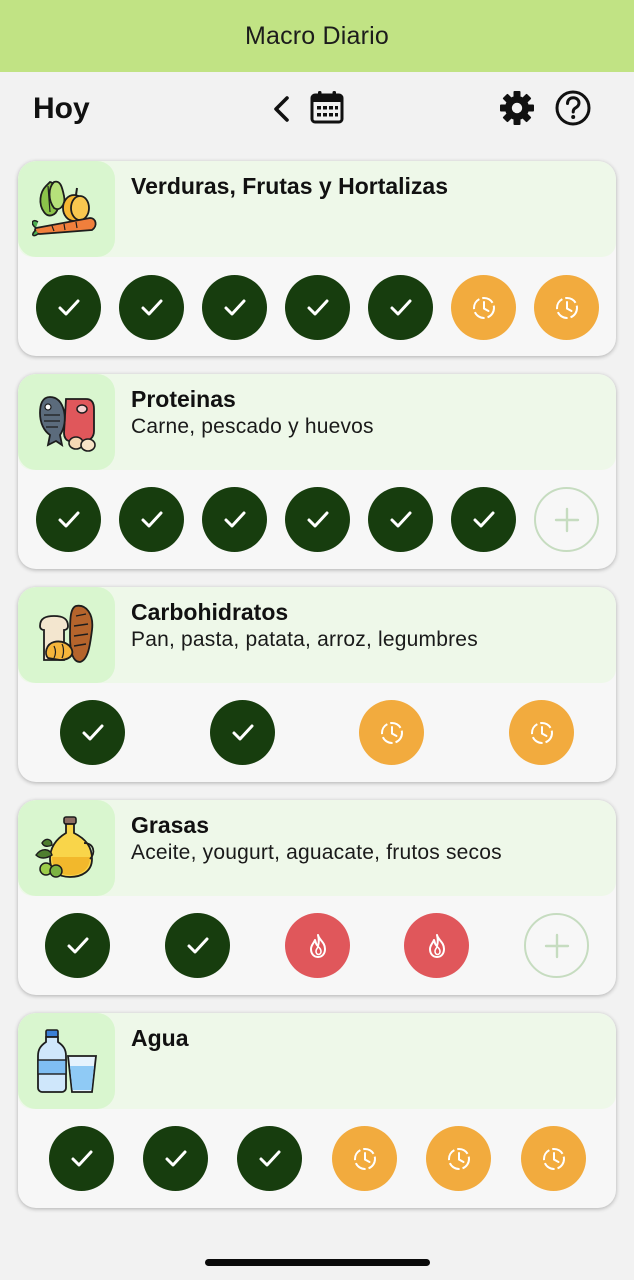 The image size is (634, 1280). Describe the element at coordinates (573, 108) in the screenshot. I see `help-icon` at that location.